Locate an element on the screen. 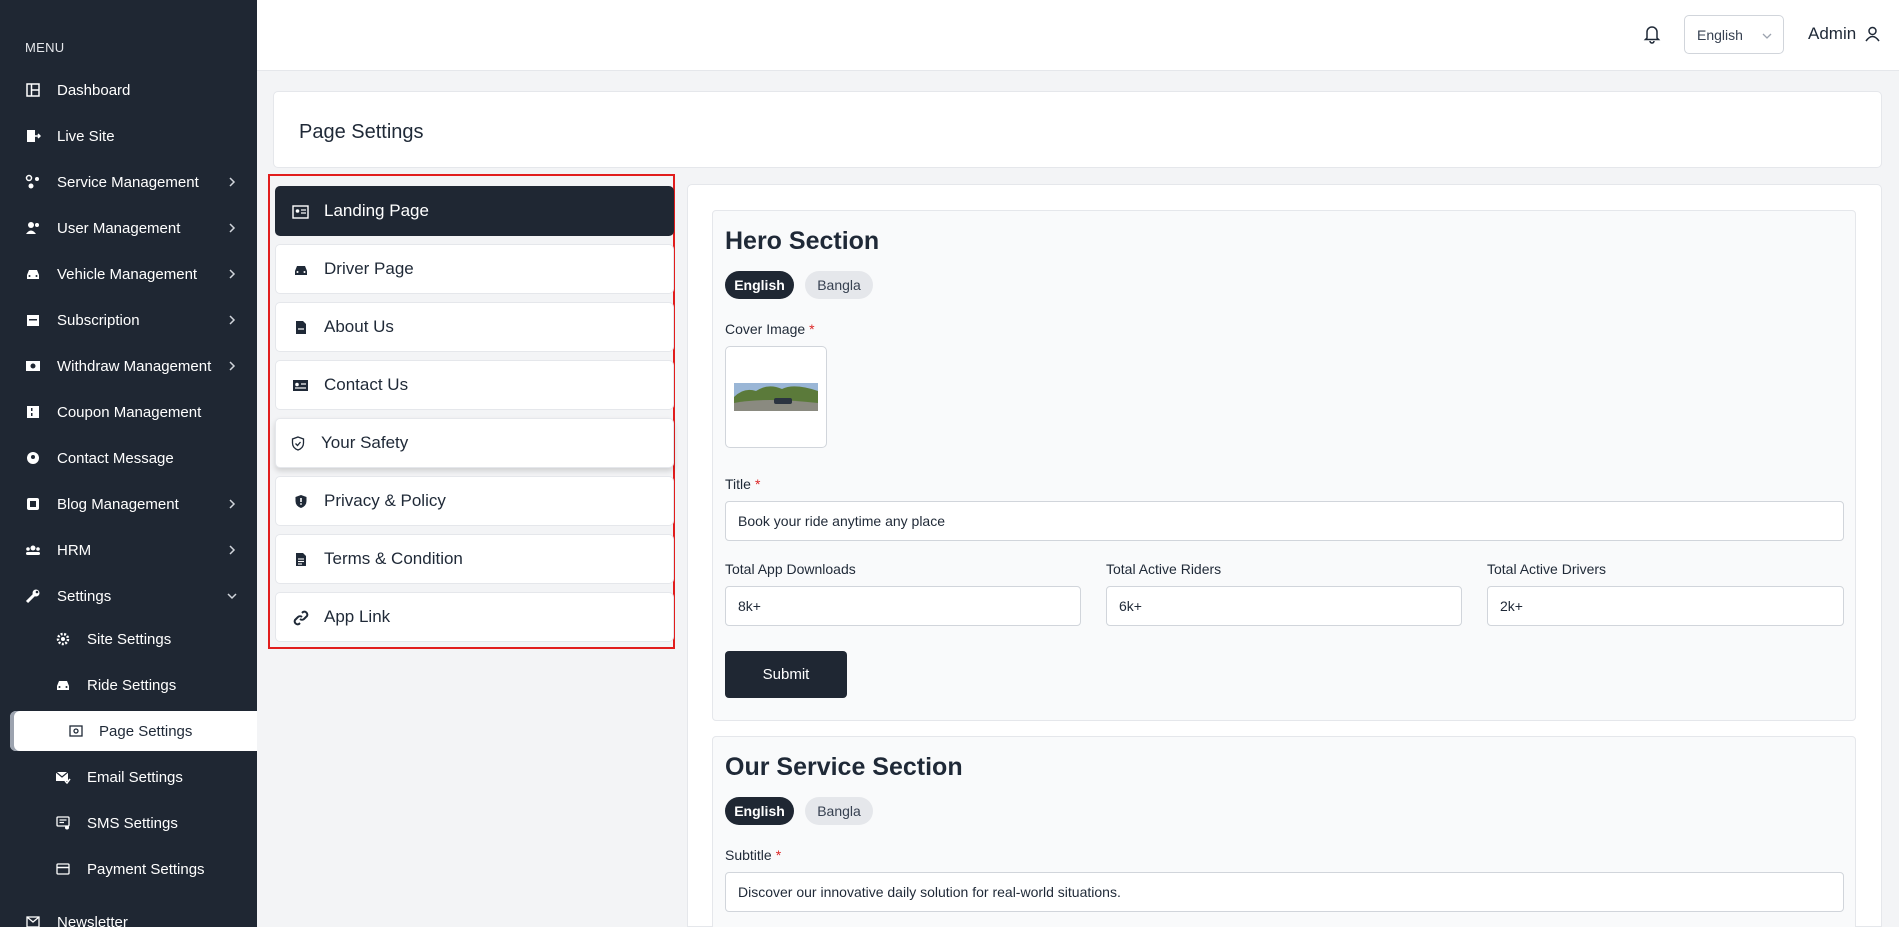 Image resolution: width=1899 pixels, height=927 pixels. chevron-down-icon is located at coordinates (1767, 36).